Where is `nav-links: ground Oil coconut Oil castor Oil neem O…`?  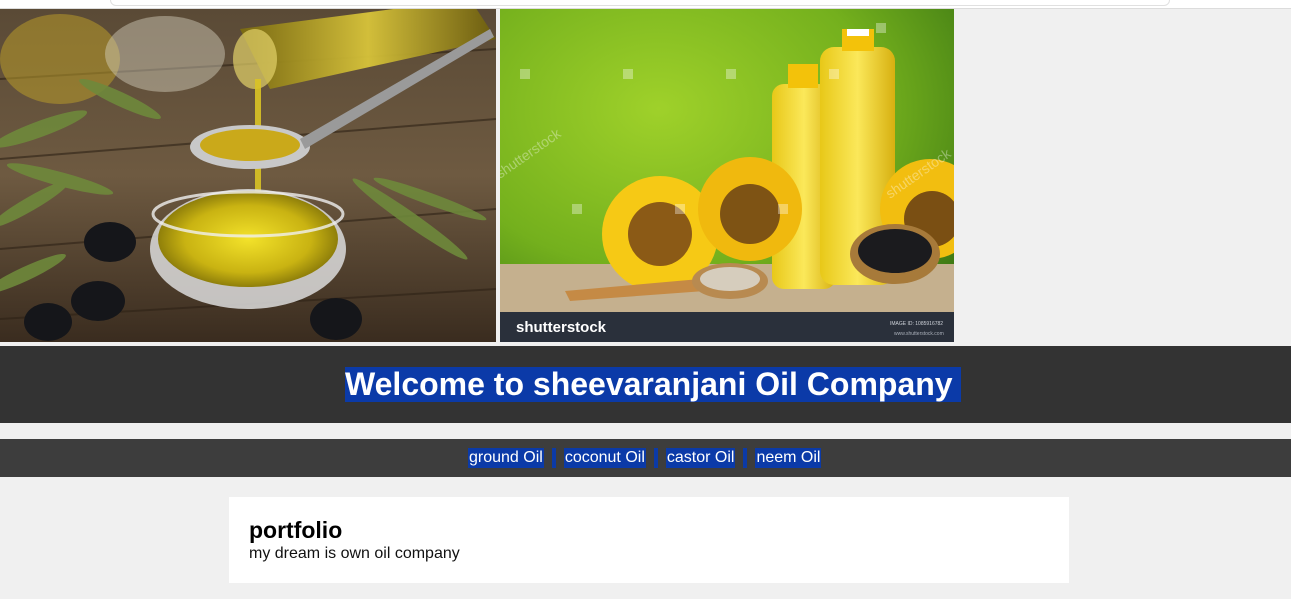 nav-links: ground Oil coconut Oil castor Oil neem O… is located at coordinates (645, 458).